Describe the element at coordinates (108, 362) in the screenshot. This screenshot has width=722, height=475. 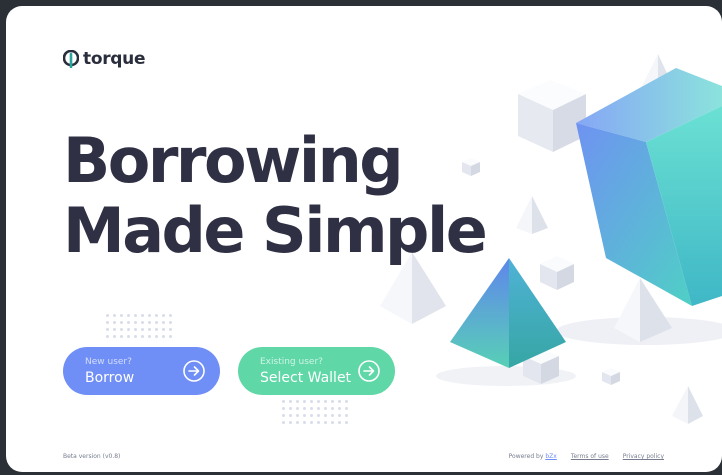
I see `borrow-sublabel: New user?` at that location.